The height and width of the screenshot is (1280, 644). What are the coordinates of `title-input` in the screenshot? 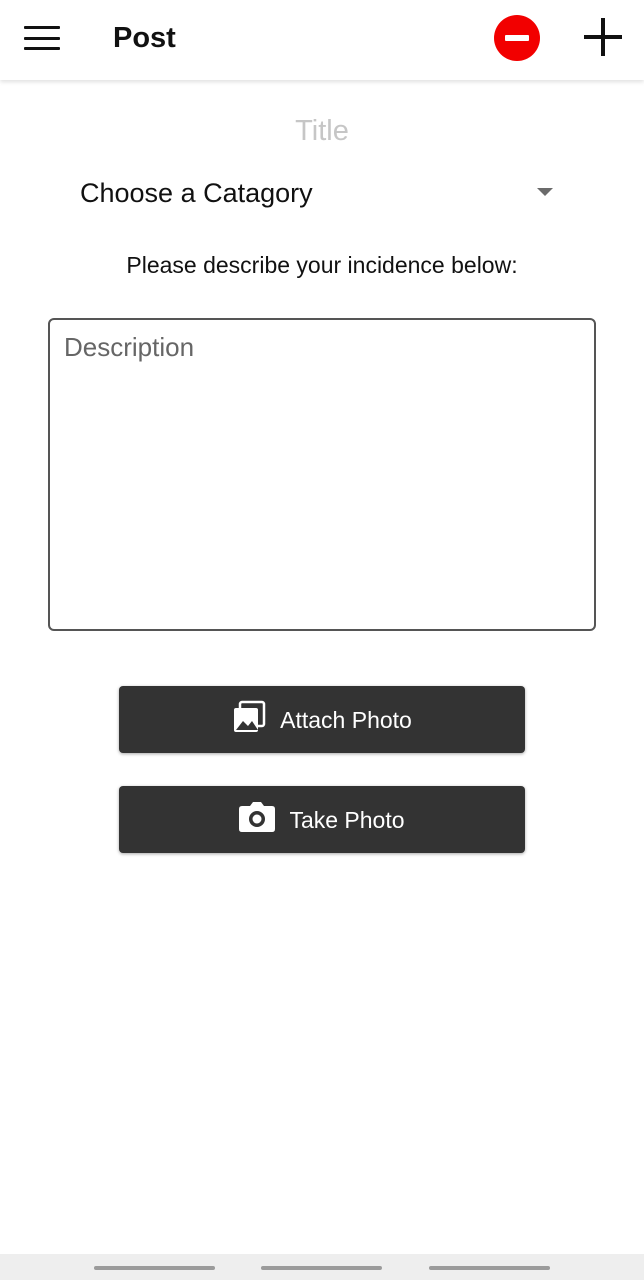 It's located at (322, 131).